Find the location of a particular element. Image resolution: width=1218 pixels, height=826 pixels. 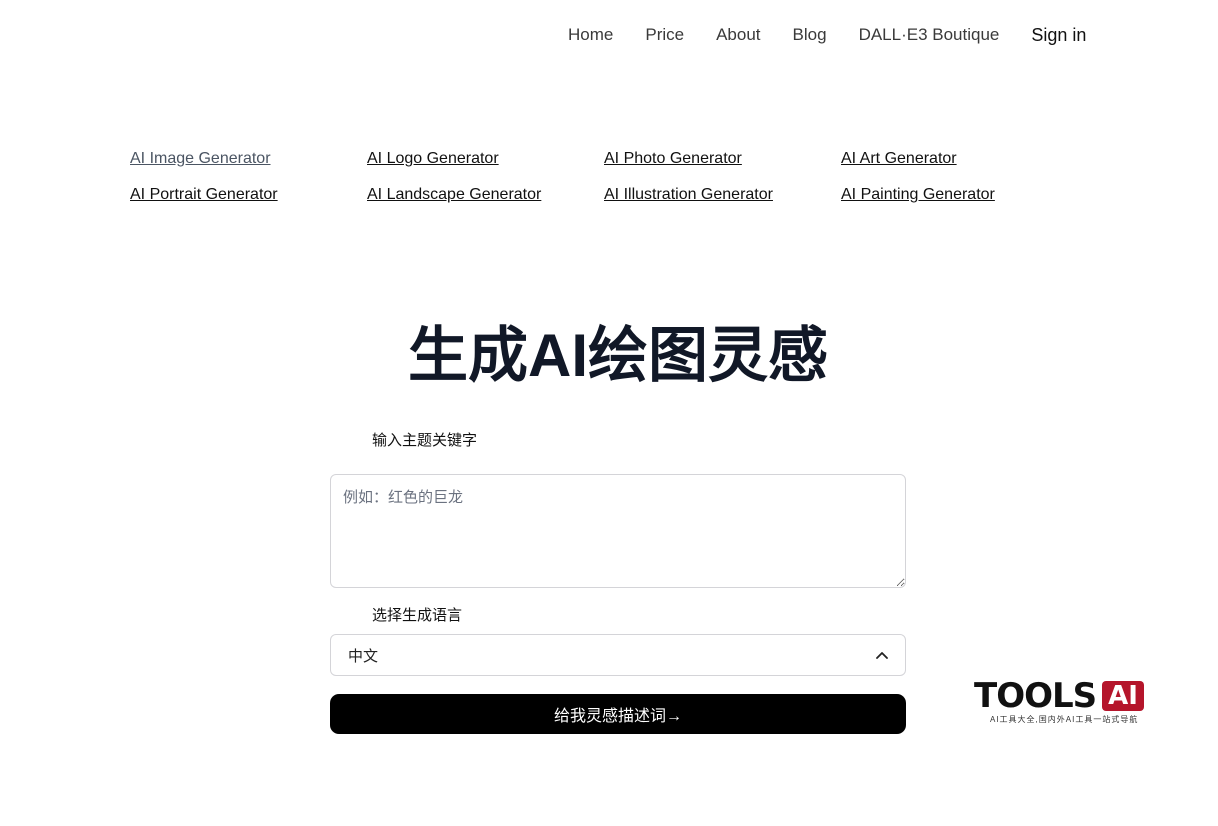

watermark-logo-row: TOOLS AI is located at coordinates (1062, 696).